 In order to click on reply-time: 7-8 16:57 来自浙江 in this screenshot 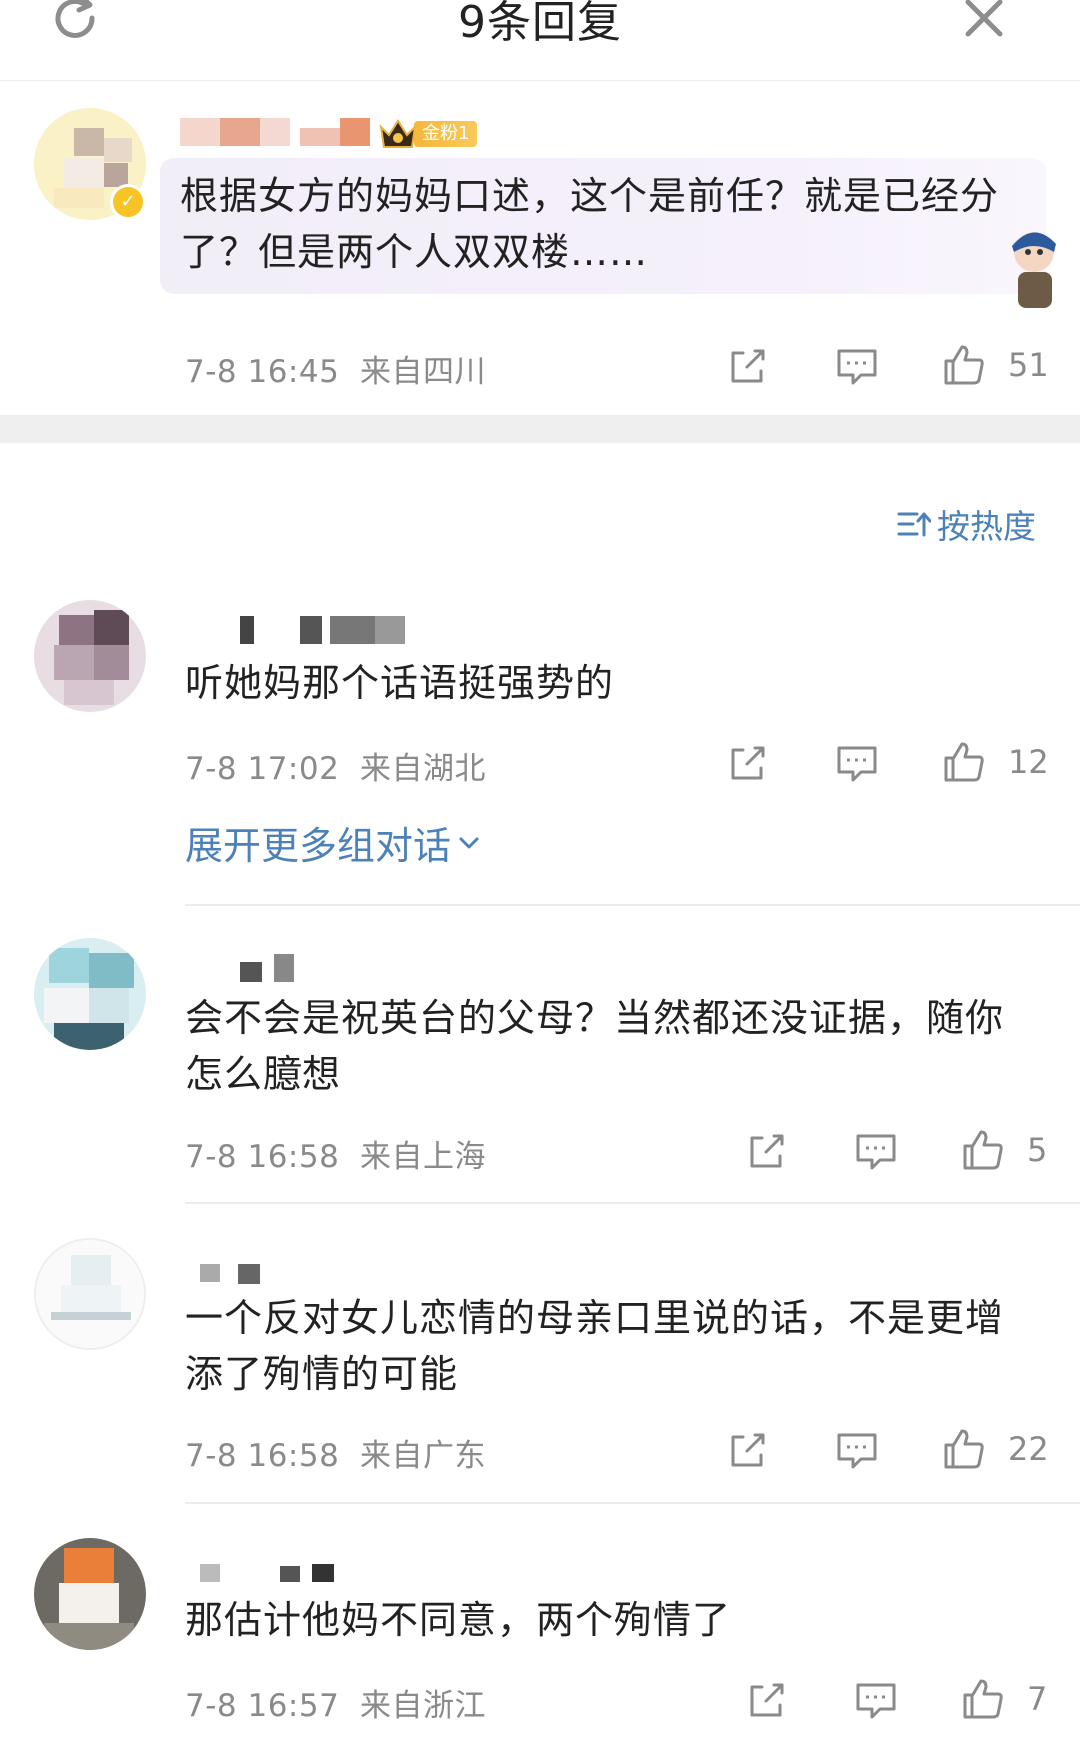, I will do `click(336, 1706)`.